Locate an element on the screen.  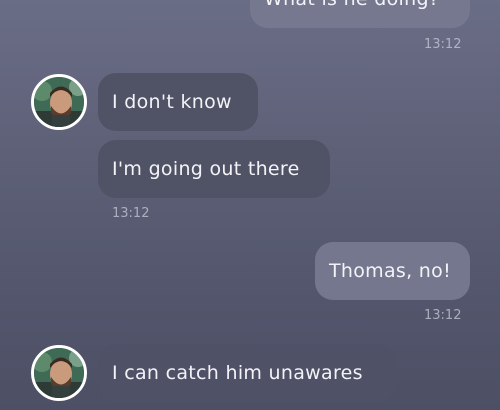
message-bubble-incoming: I'm going out there is located at coordinates (214, 169).